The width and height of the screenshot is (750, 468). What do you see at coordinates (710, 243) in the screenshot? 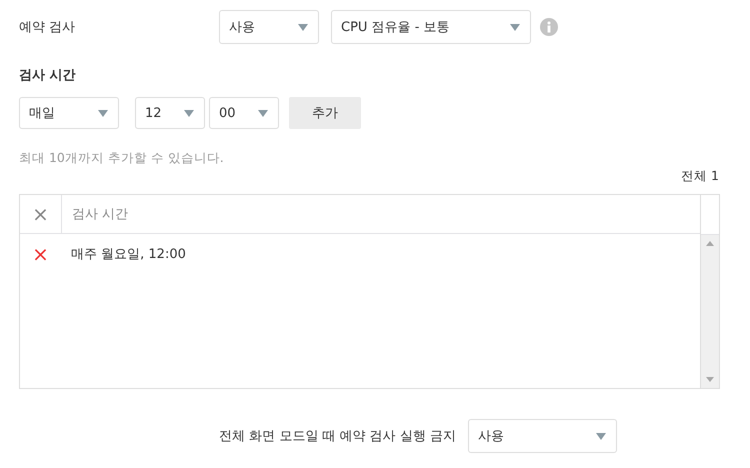
I see `scroll-up-icon` at bounding box center [710, 243].